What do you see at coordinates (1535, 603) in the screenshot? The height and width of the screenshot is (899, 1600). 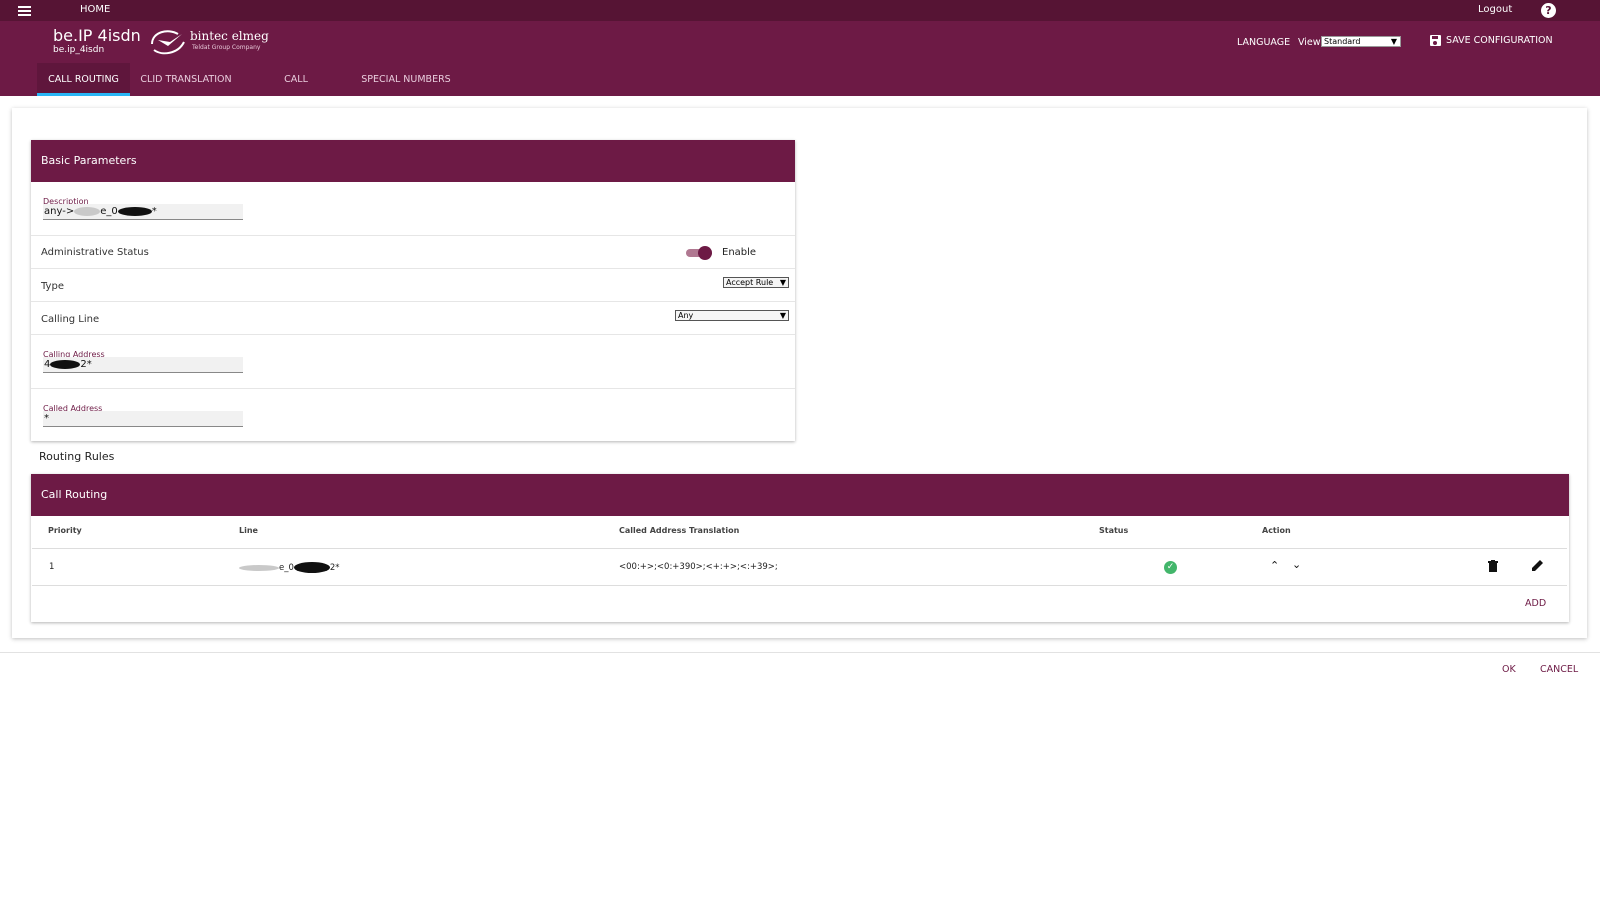 I see `add-button: ADD` at bounding box center [1535, 603].